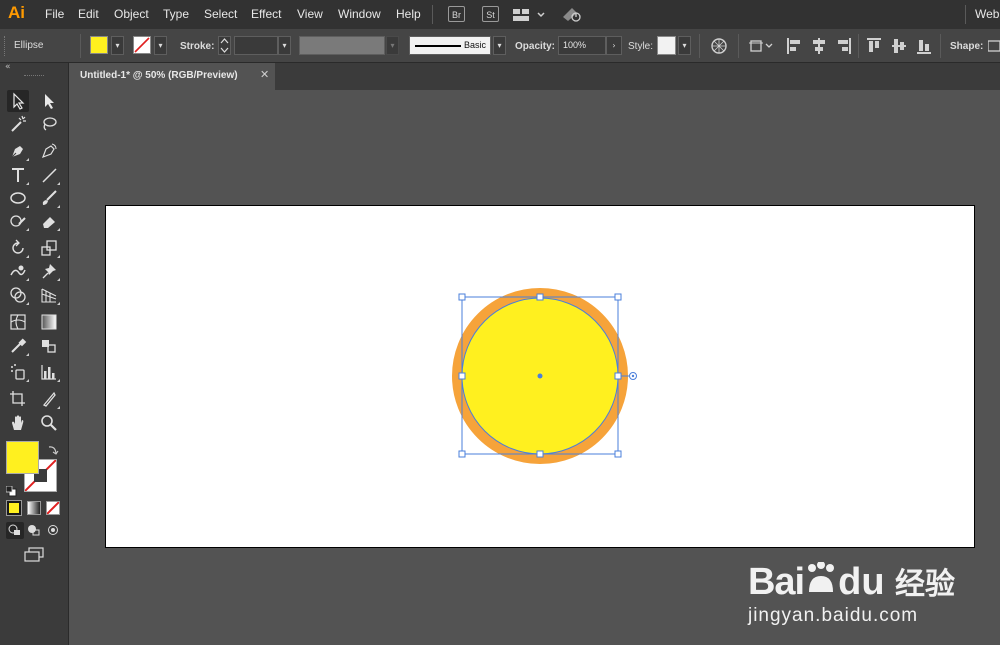 The image size is (1000, 645). I want to click on control-grip, so click(5, 46).